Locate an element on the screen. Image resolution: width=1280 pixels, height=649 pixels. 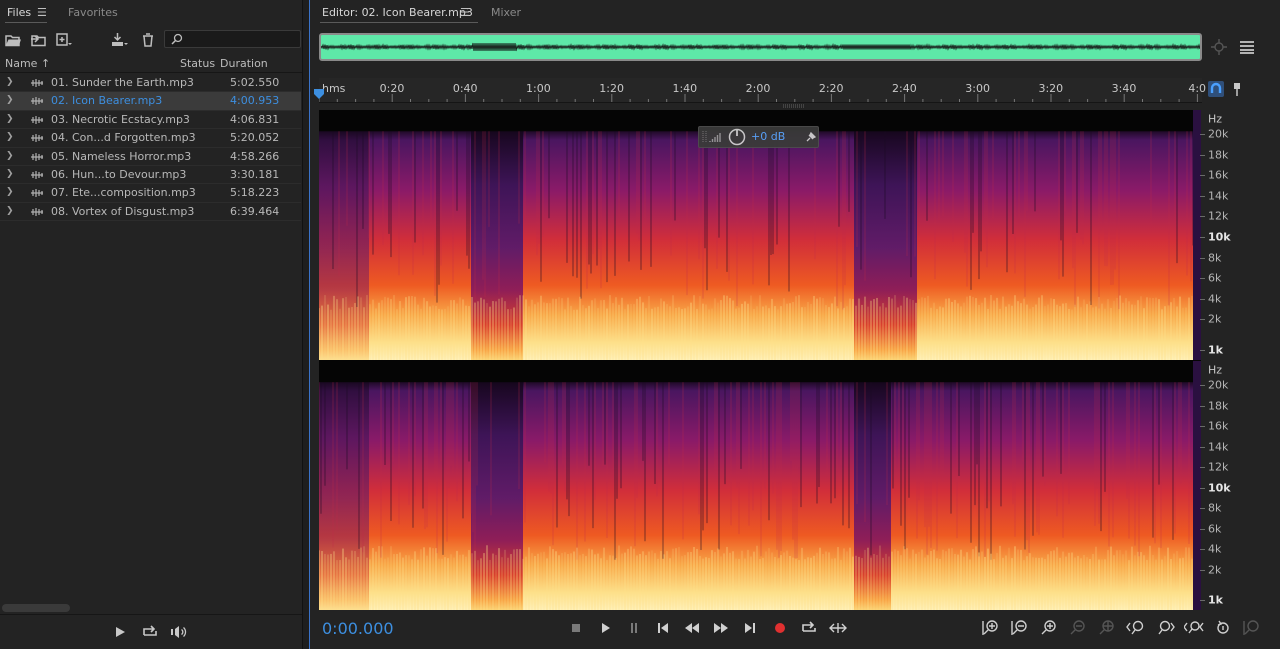
file-row: ❯ 08. Vortex of Disgust.mp3 6:39.464 is located at coordinates (150, 212).